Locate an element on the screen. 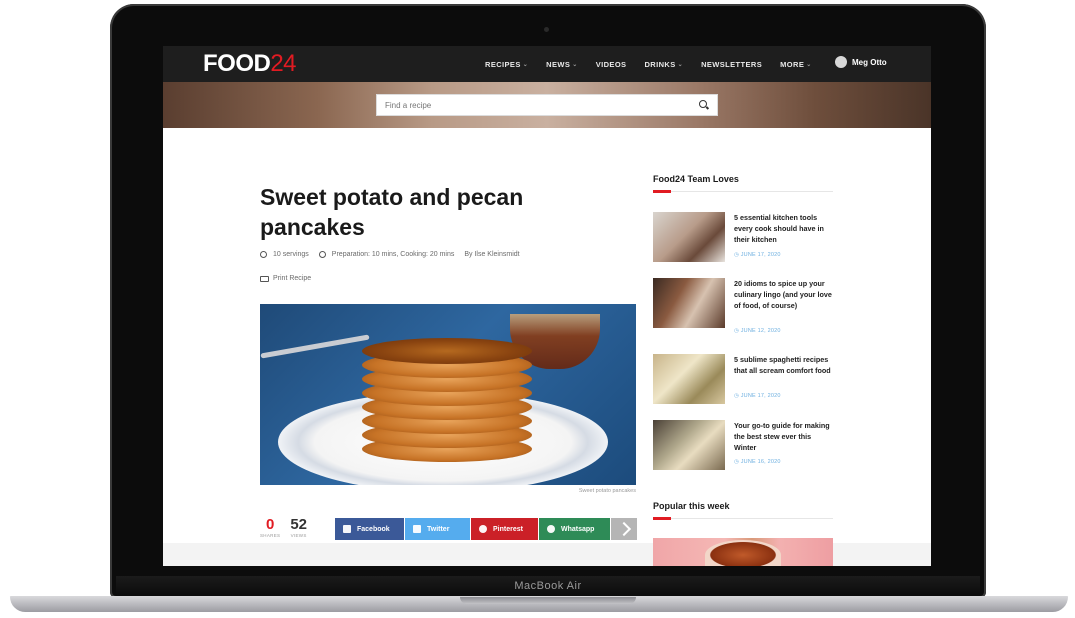 The image size is (1075, 618). popular-image-bowl is located at coordinates (743, 553).